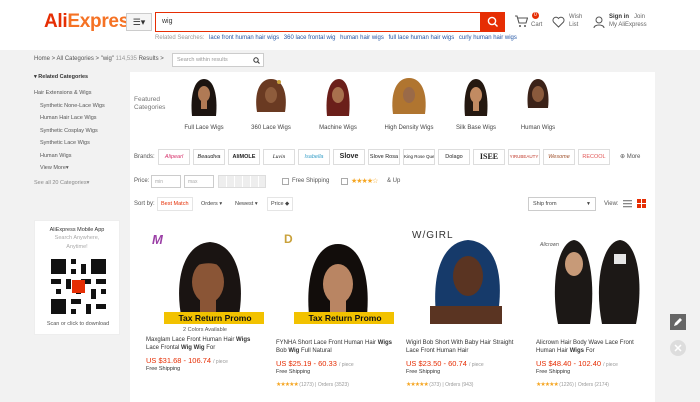 This screenshot has height=402, width=700. I want to click on close-float-button, so click(678, 348).